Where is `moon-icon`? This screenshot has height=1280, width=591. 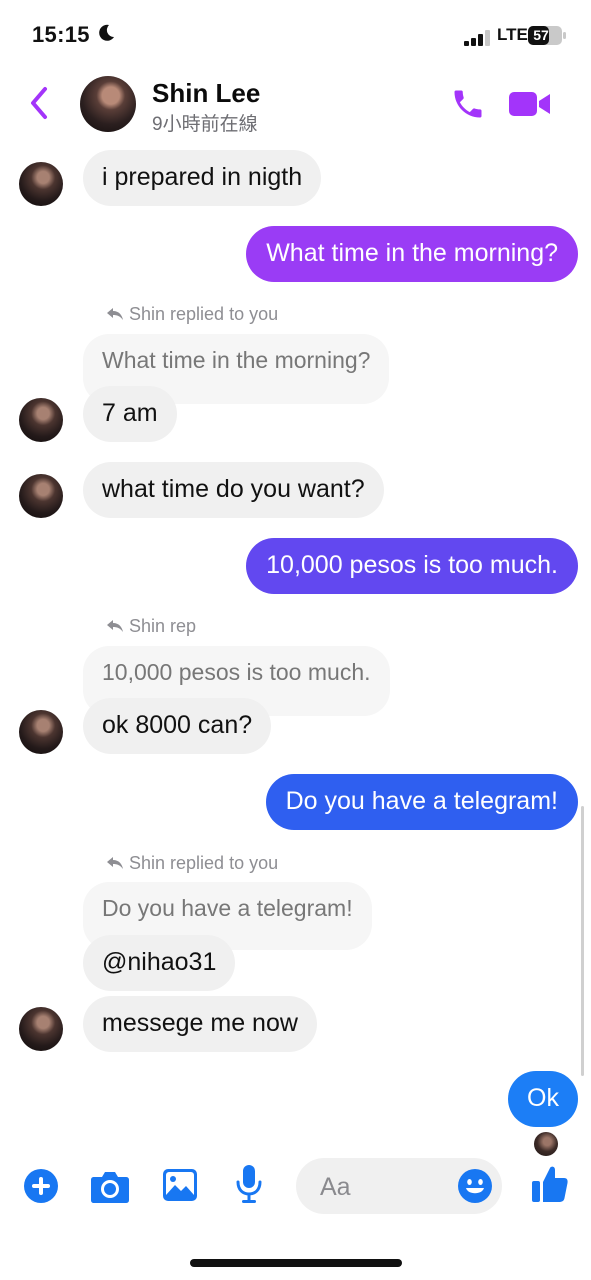
moon-icon is located at coordinates (106, 32).